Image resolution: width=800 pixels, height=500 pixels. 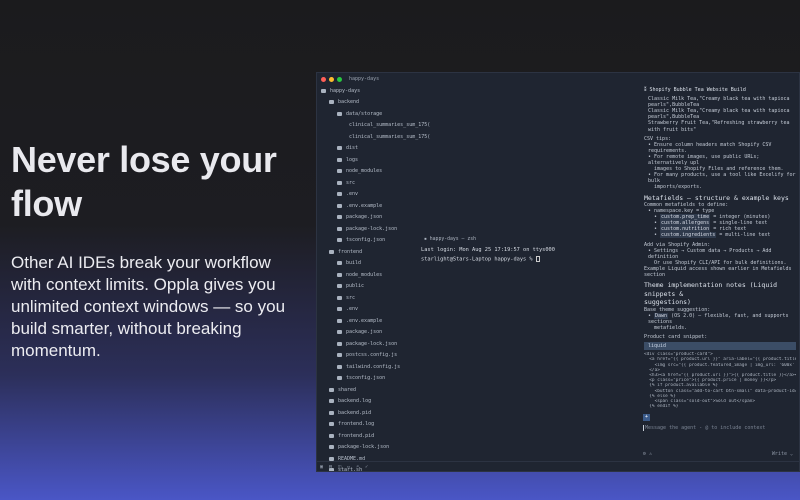 What do you see at coordinates (676, 337) in the screenshot?
I see `card-snippet-label: Product card snippet:` at bounding box center [676, 337].